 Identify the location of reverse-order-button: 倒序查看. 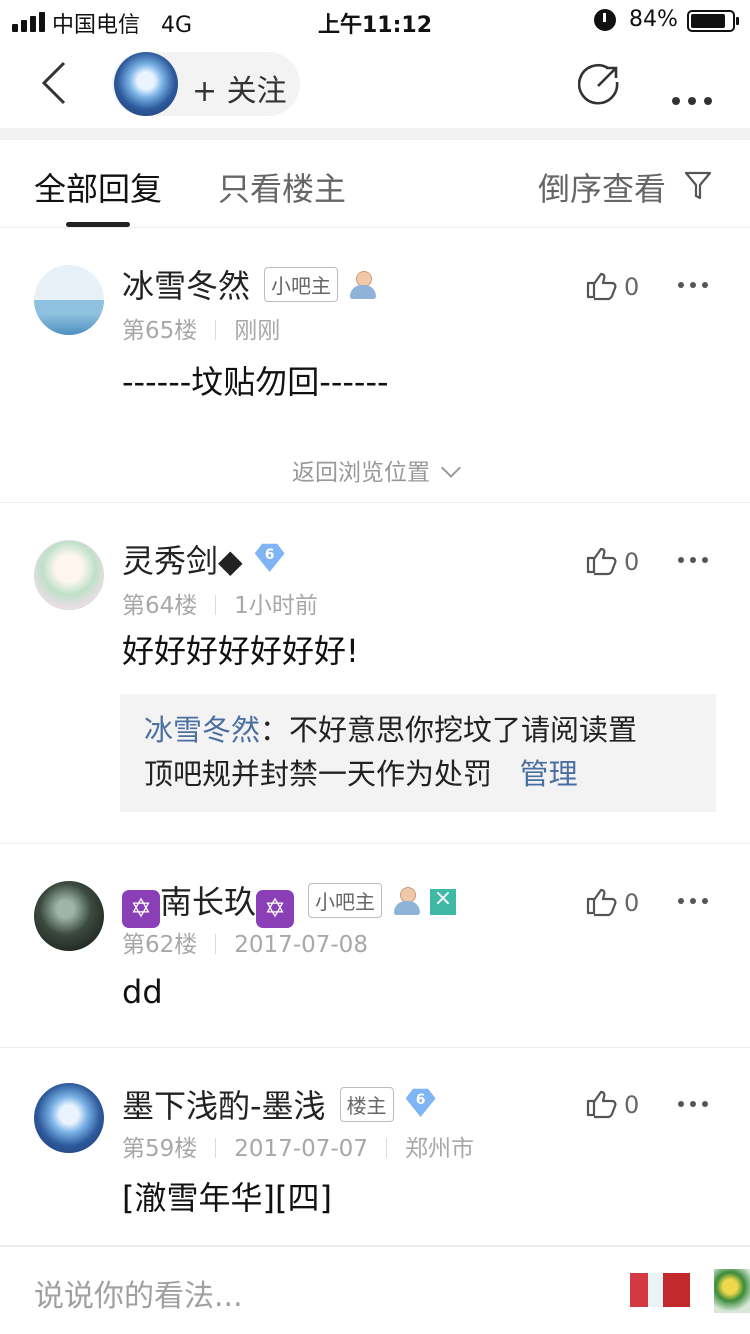
(602, 187).